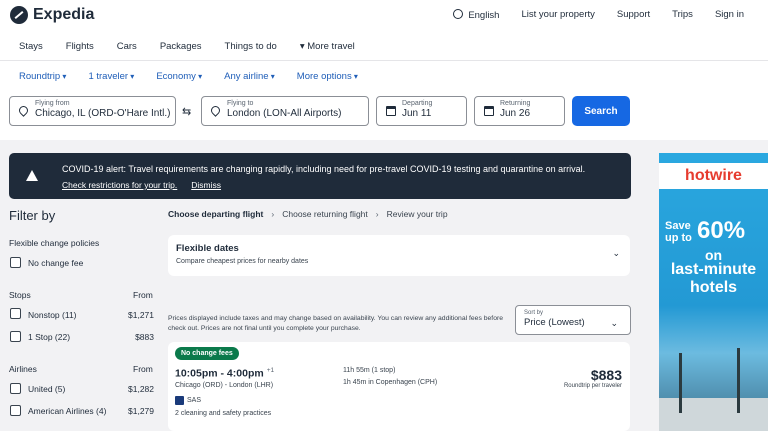 This screenshot has height=431, width=768. What do you see at coordinates (515, 103) in the screenshot?
I see `returning-label: Returning` at bounding box center [515, 103].